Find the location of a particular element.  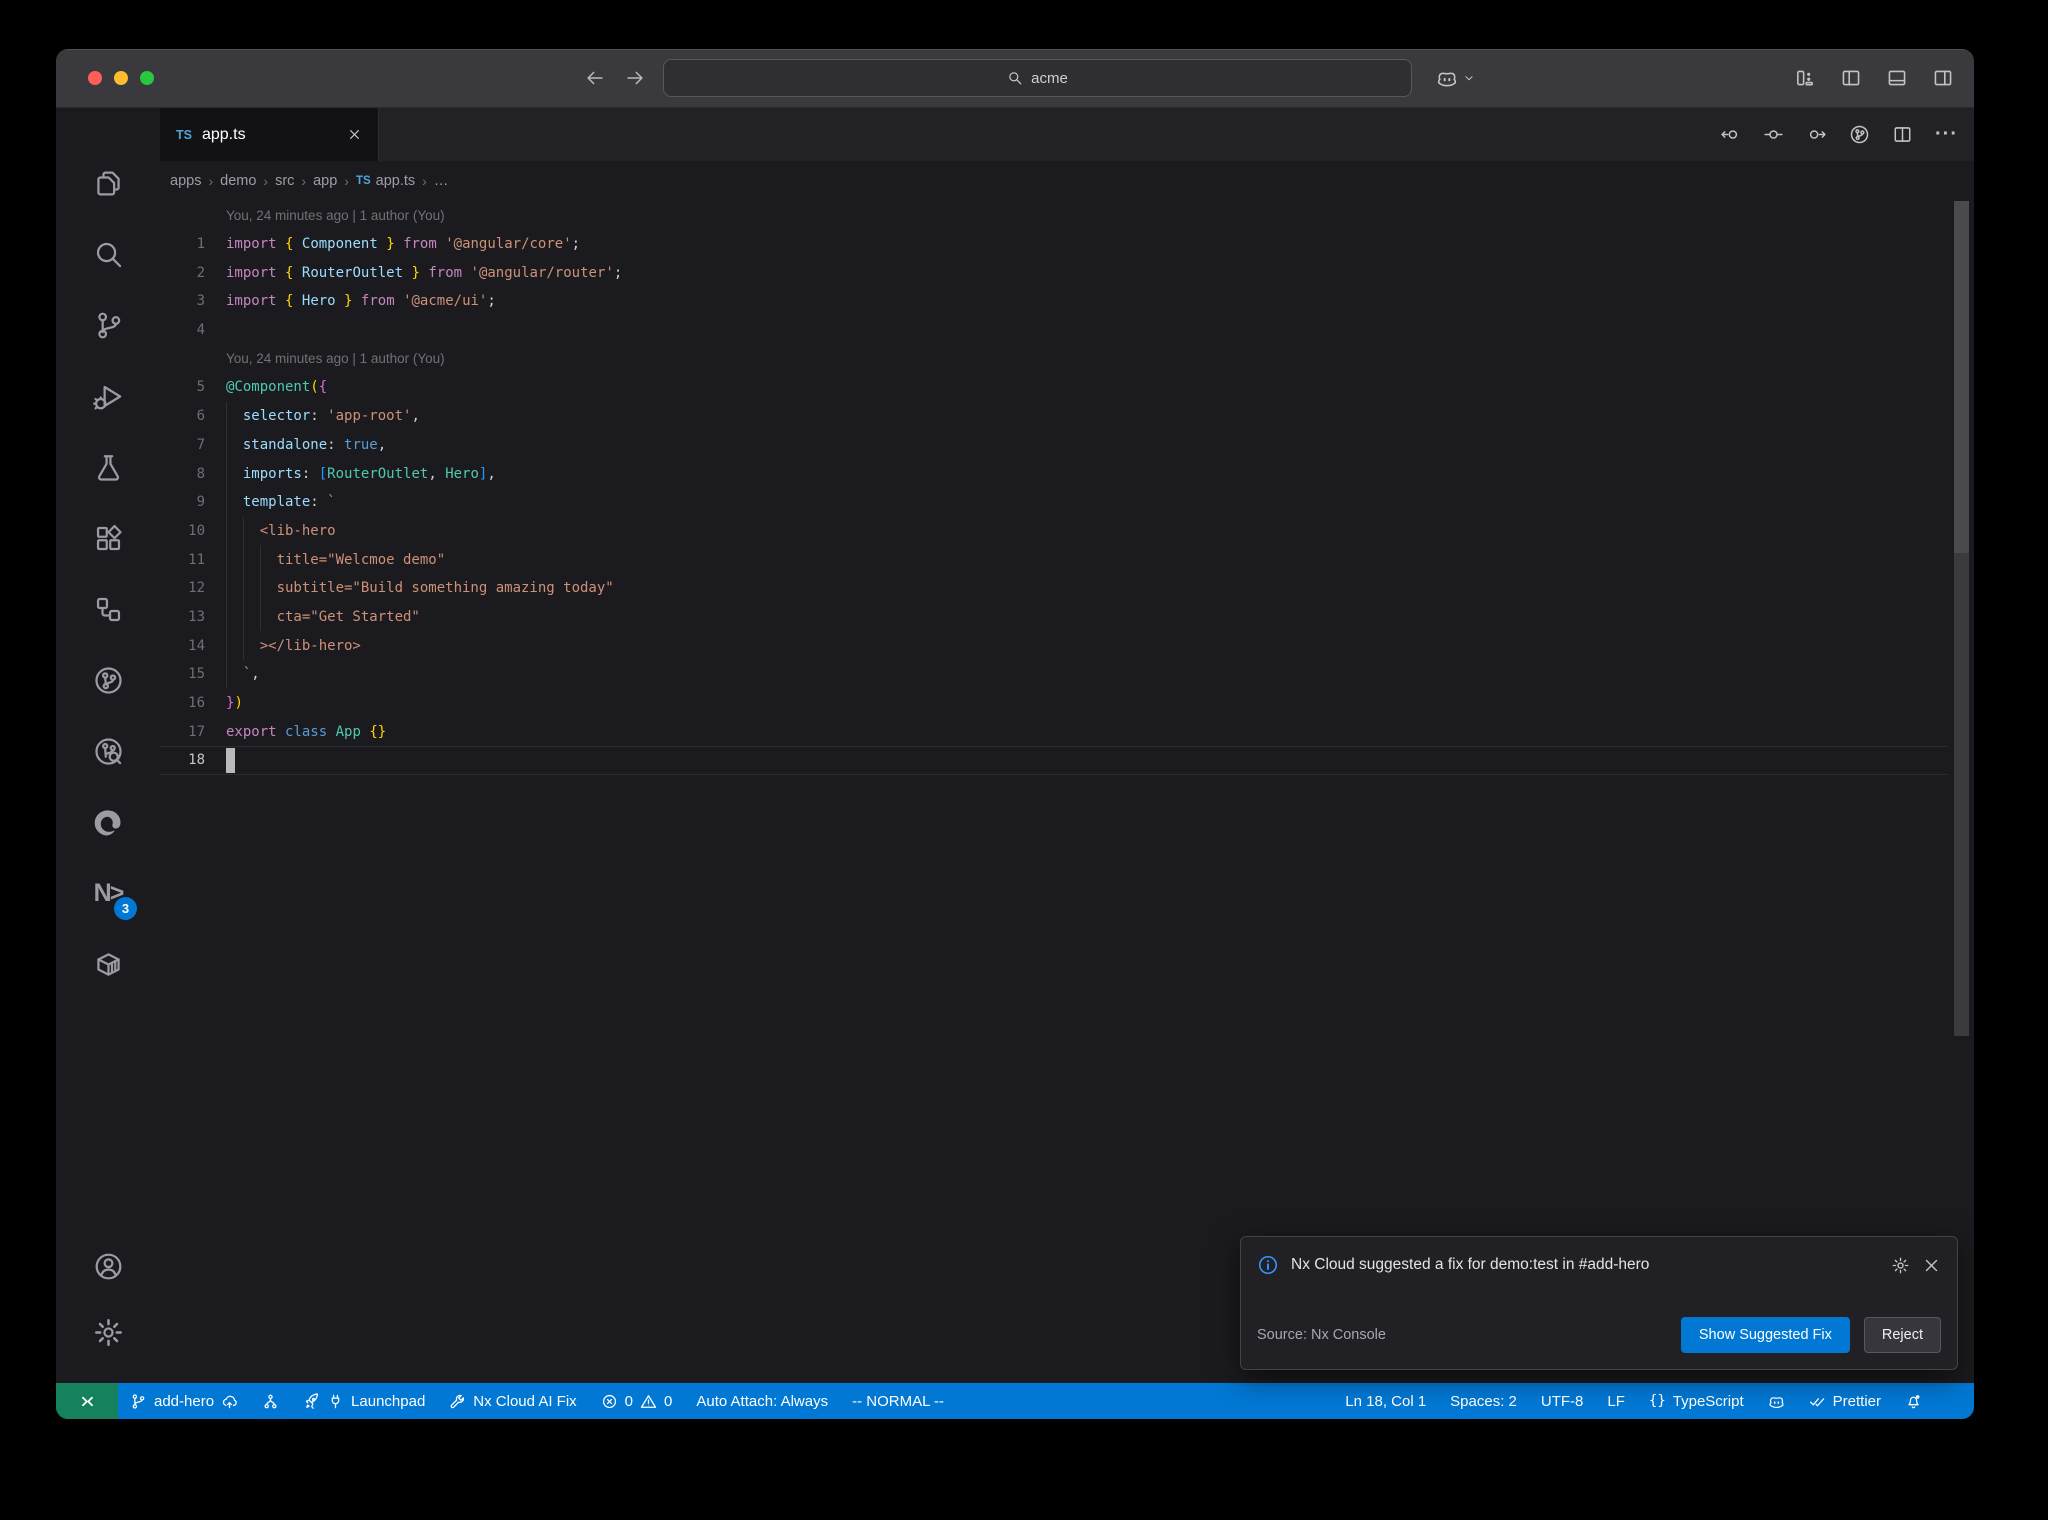

code-line-7: 7 standalone: true, is located at coordinates (1054, 445).